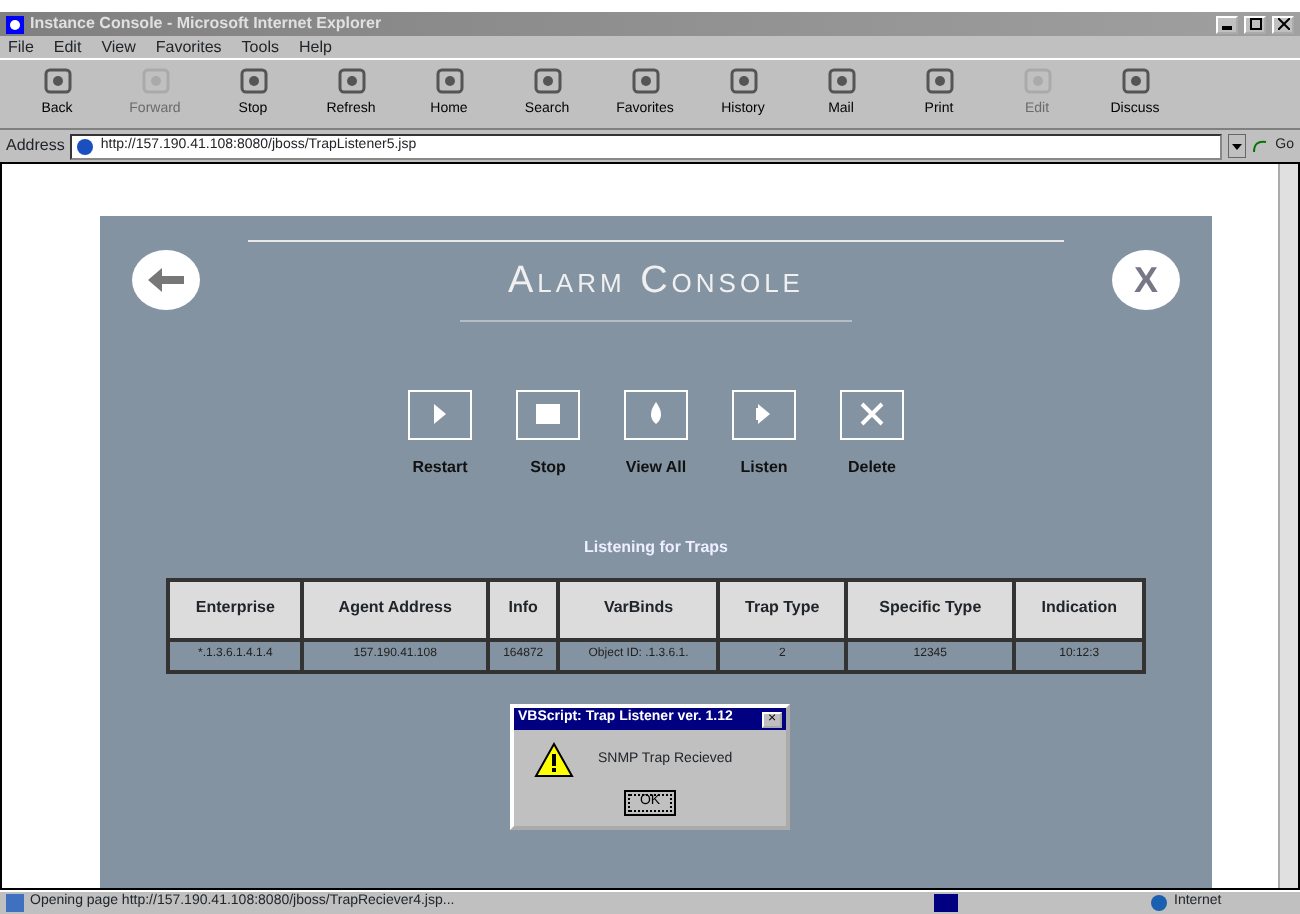 This screenshot has width=1300, height=914. I want to click on column-header: VarBinds, so click(638, 609).